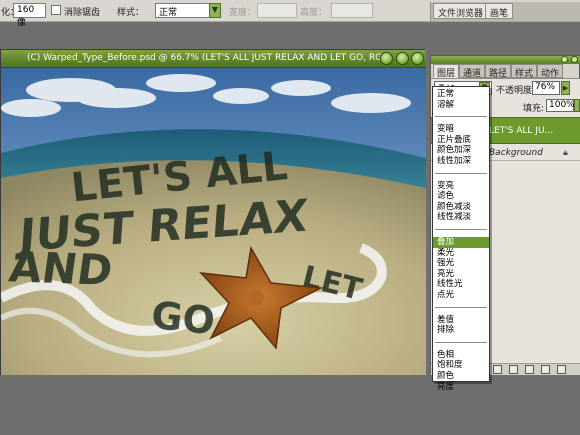 This screenshot has height=435, width=580. Describe the element at coordinates (516, 91) in the screenshot. I see `opacity-label: 不透明度:` at that location.